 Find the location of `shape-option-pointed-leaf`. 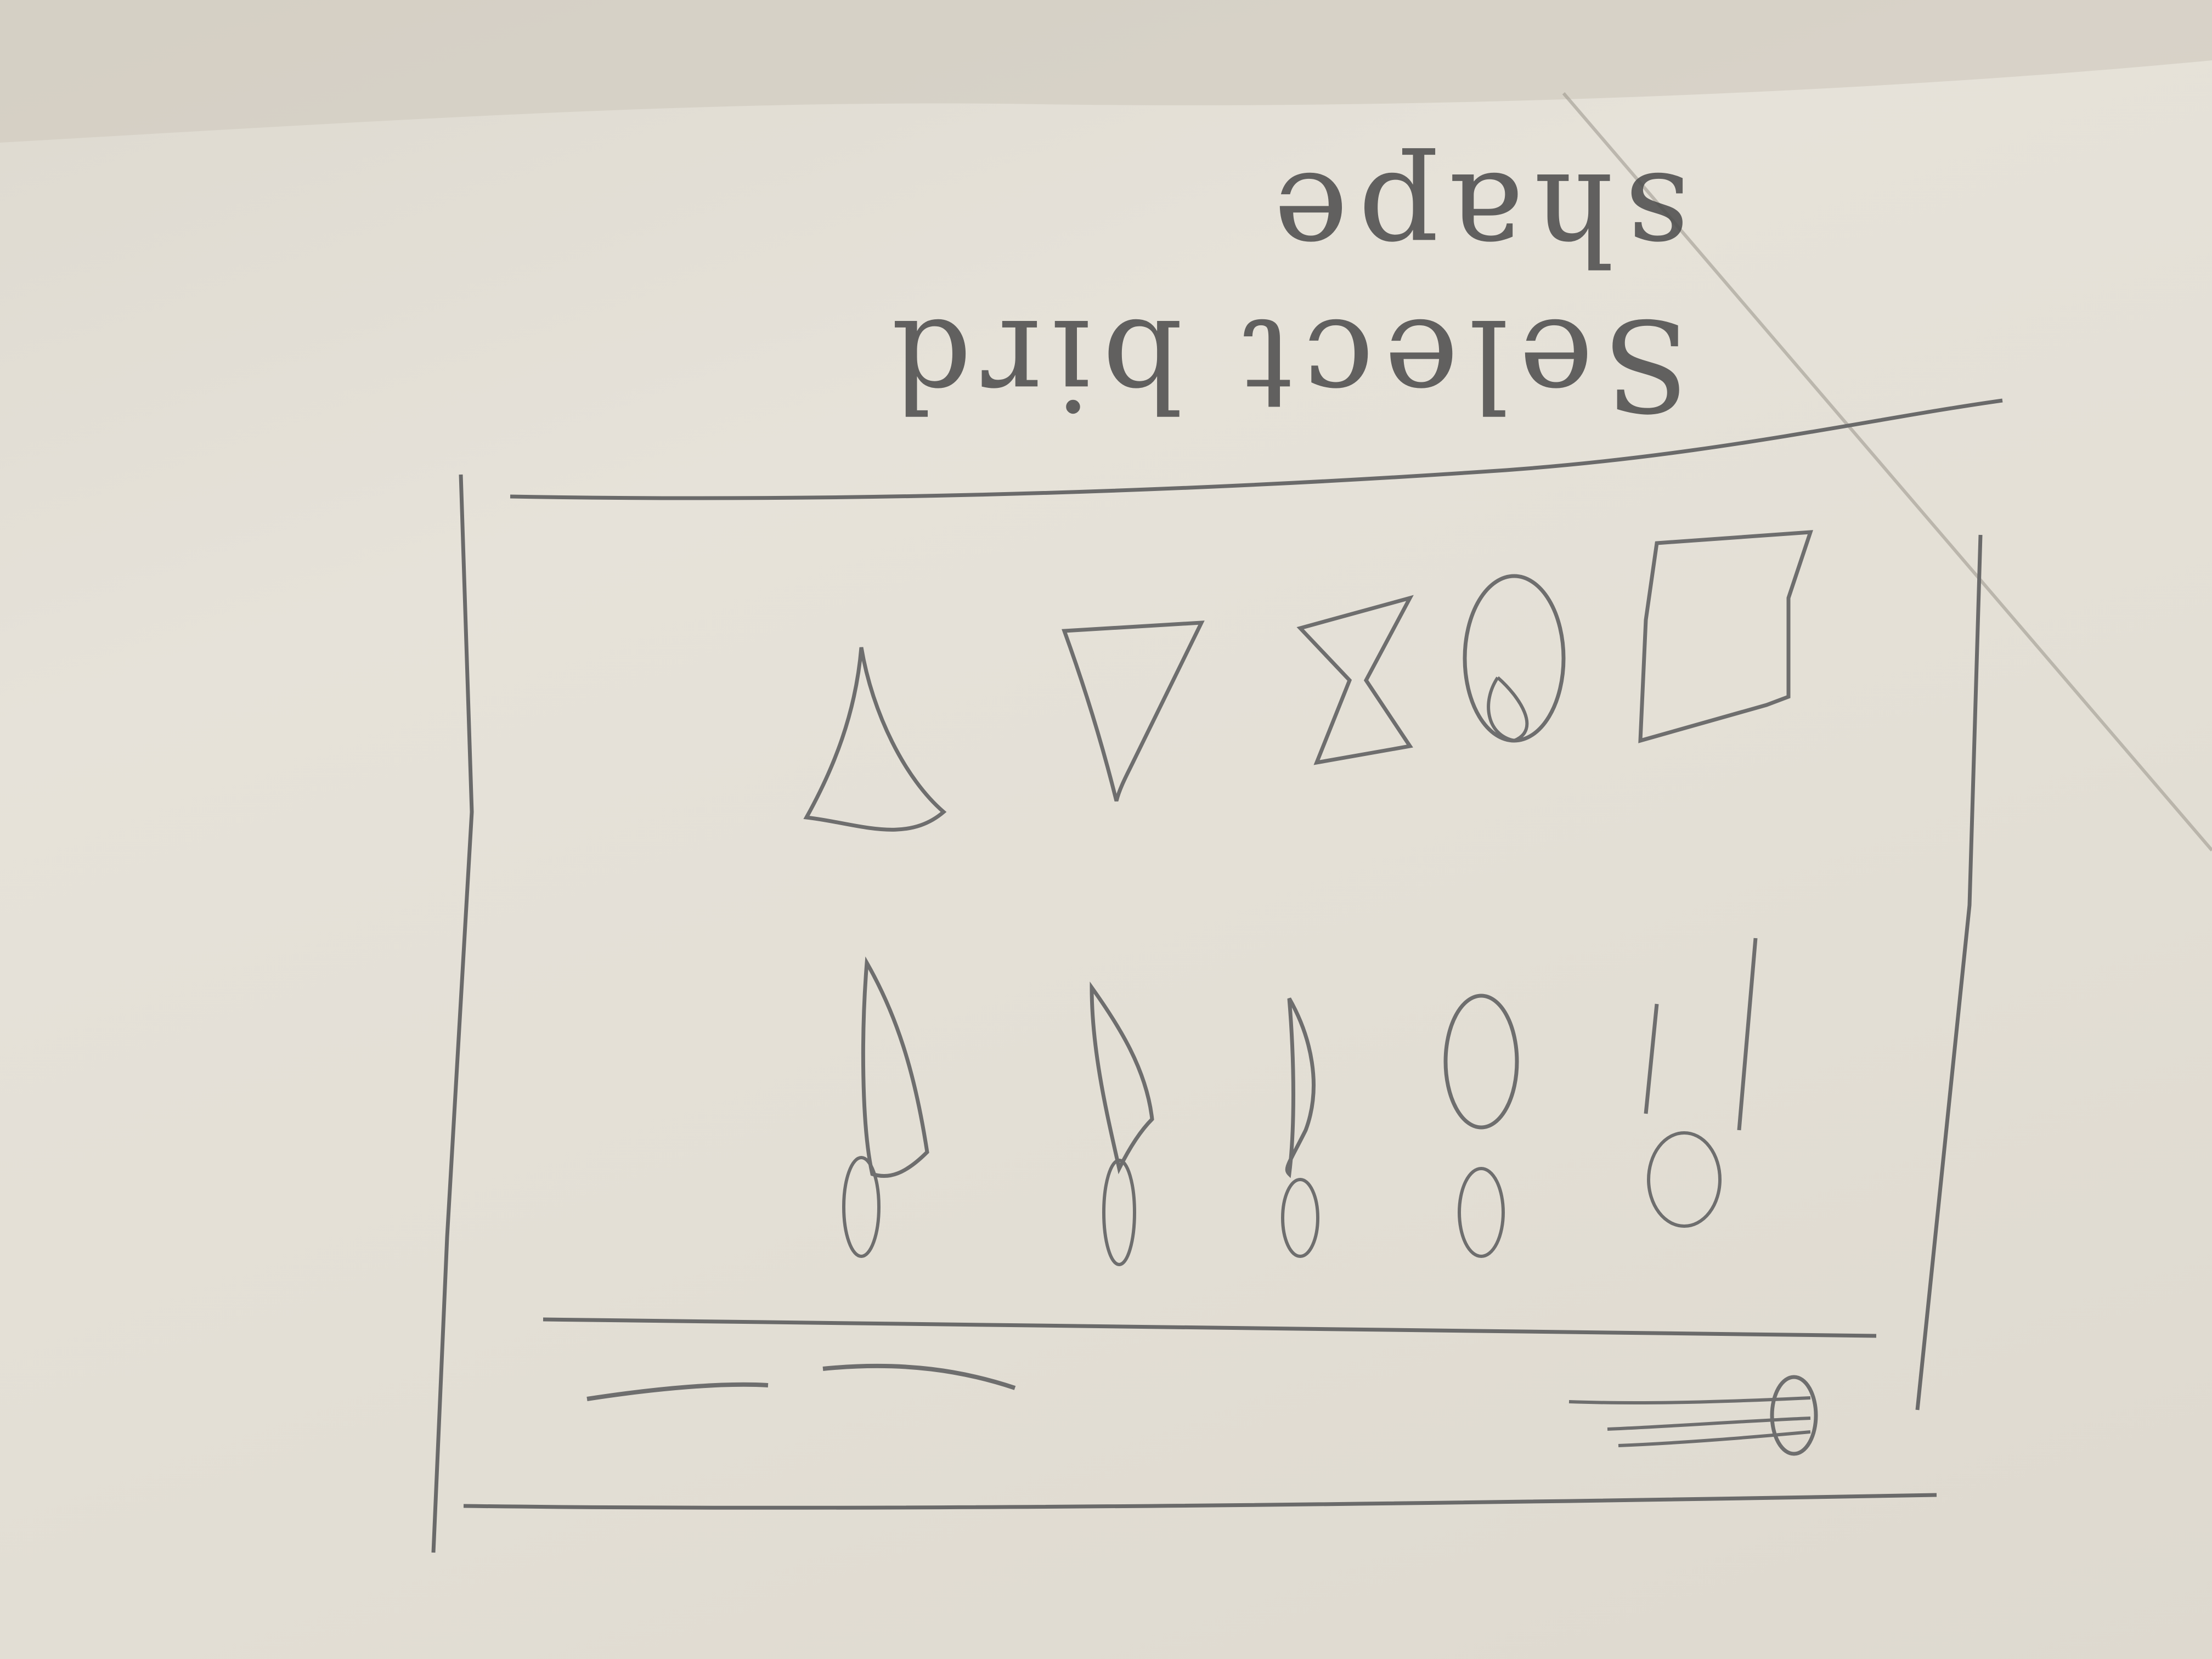

shape-option-pointed-leaf is located at coordinates (1308, 1069).